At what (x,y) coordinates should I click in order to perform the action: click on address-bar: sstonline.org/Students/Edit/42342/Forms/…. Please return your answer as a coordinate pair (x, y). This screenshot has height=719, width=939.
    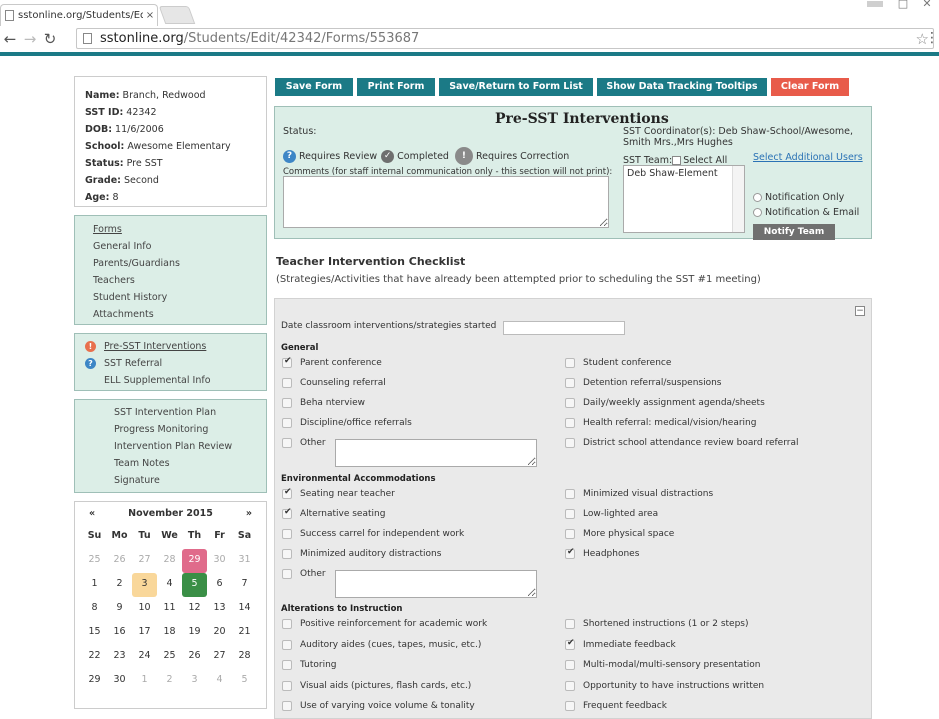
    Looking at the image, I should click on (505, 38).